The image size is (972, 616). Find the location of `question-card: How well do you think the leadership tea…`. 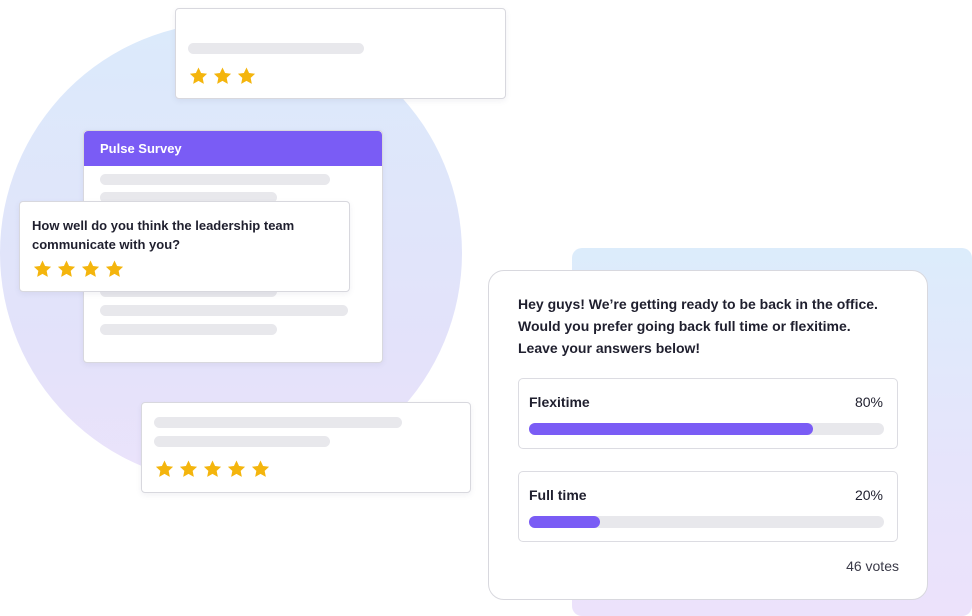

question-card: How well do you think the leadership tea… is located at coordinates (184, 246).